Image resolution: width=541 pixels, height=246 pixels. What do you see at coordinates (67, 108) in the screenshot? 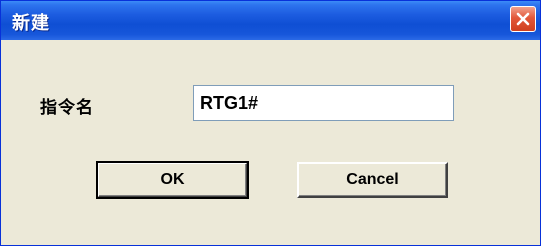
I see `command-name-label: 指令名` at bounding box center [67, 108].